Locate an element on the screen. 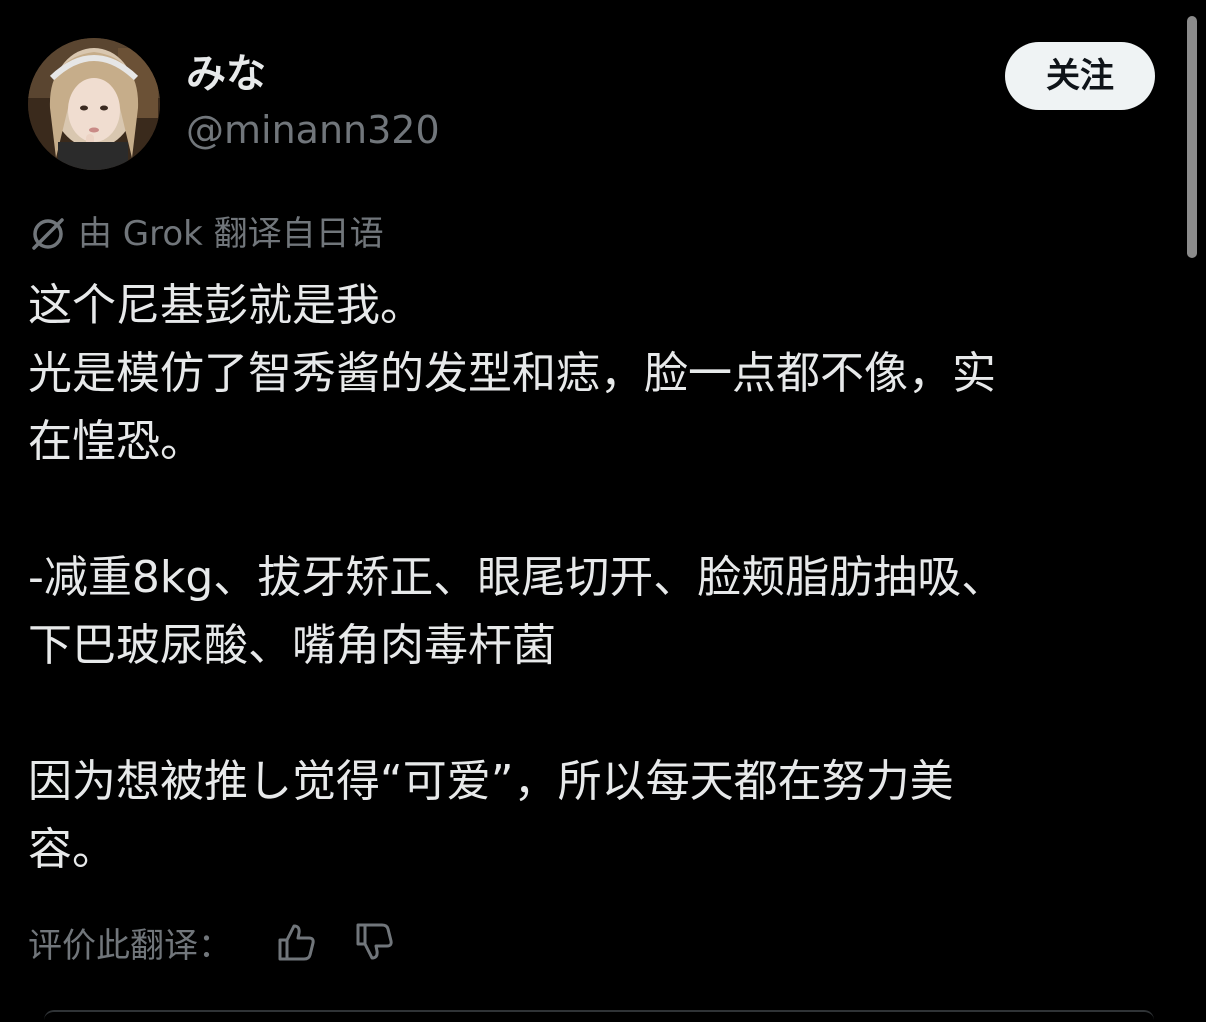 The image size is (1206, 1022). tweet-line: 在惶恐。 is located at coordinates (116, 441).